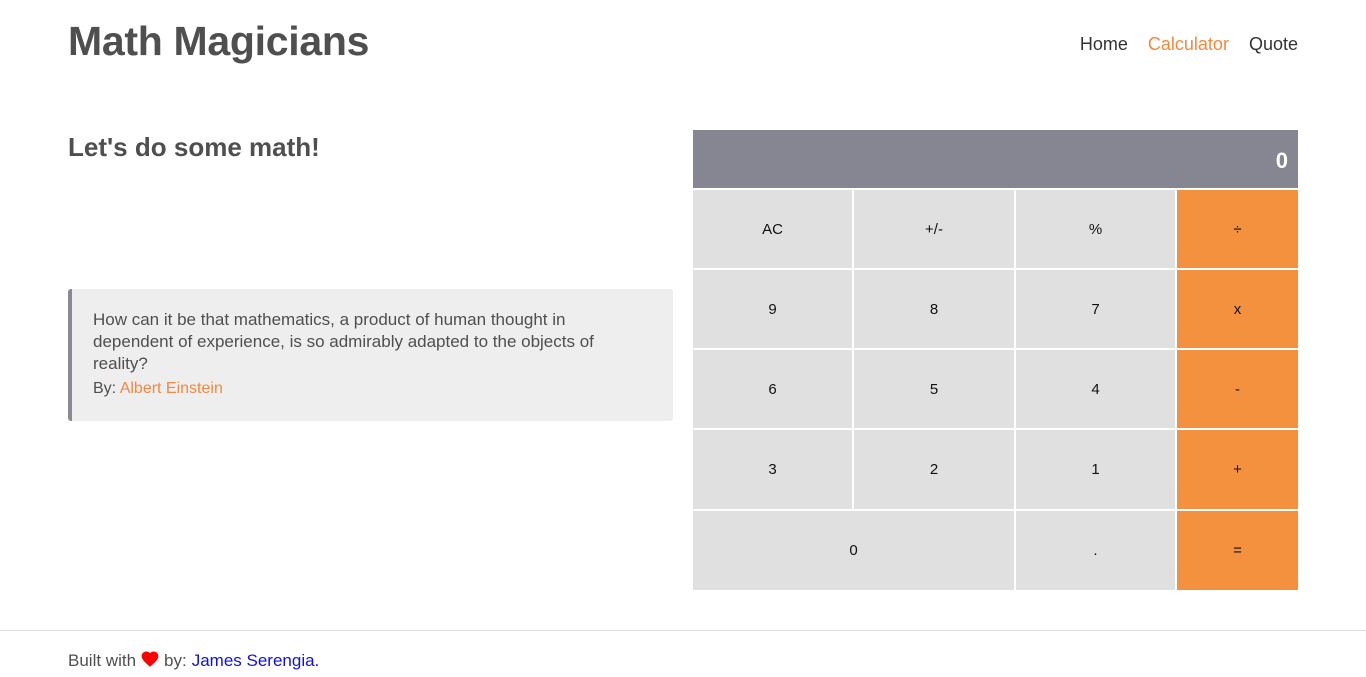  Describe the element at coordinates (1096, 228) in the screenshot. I see `key-percent: %` at that location.